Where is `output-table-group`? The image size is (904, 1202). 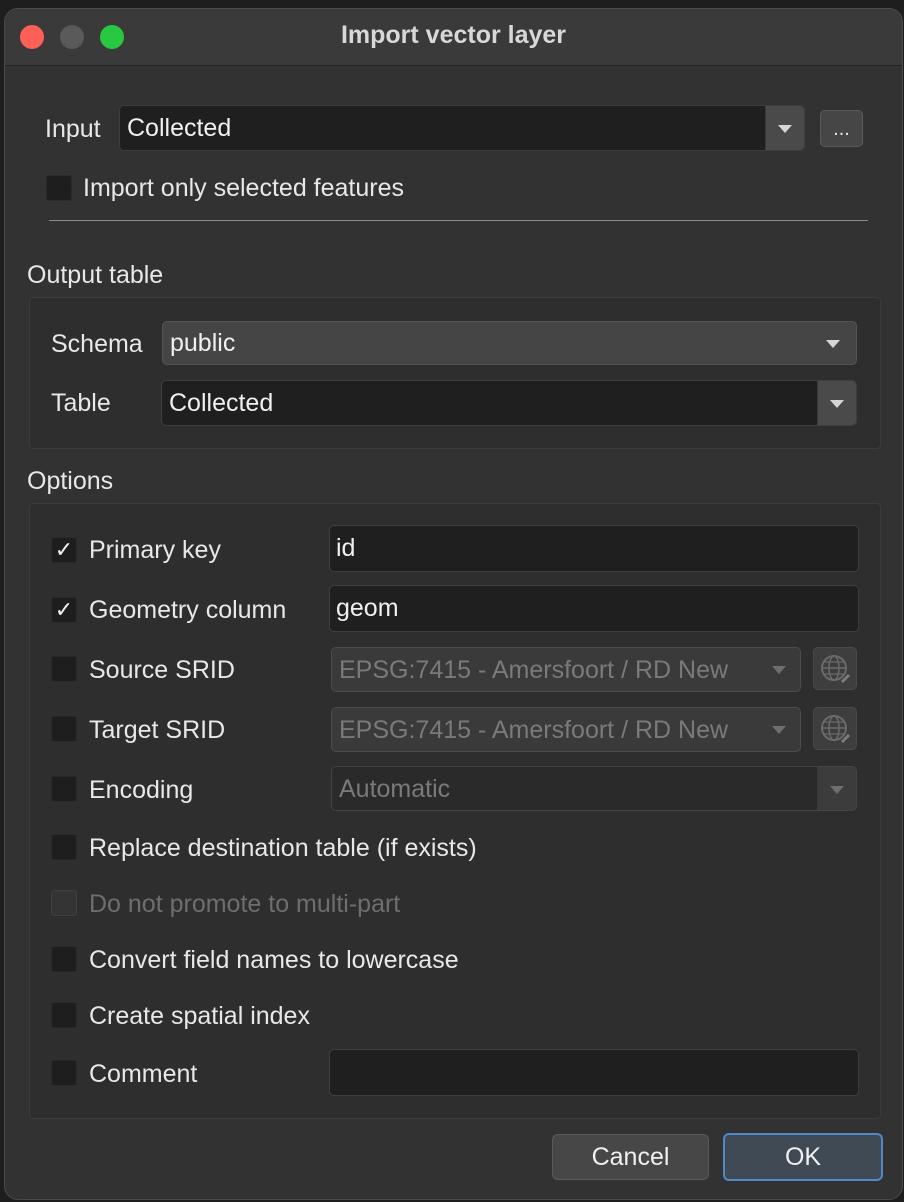
output-table-group is located at coordinates (455, 373).